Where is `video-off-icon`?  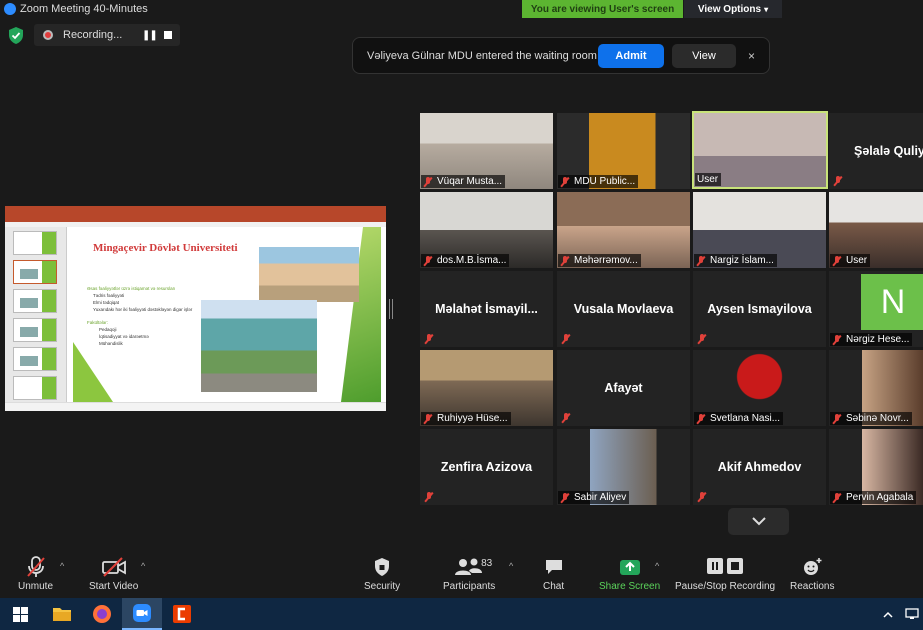
video-off-icon is located at coordinates (113, 567).